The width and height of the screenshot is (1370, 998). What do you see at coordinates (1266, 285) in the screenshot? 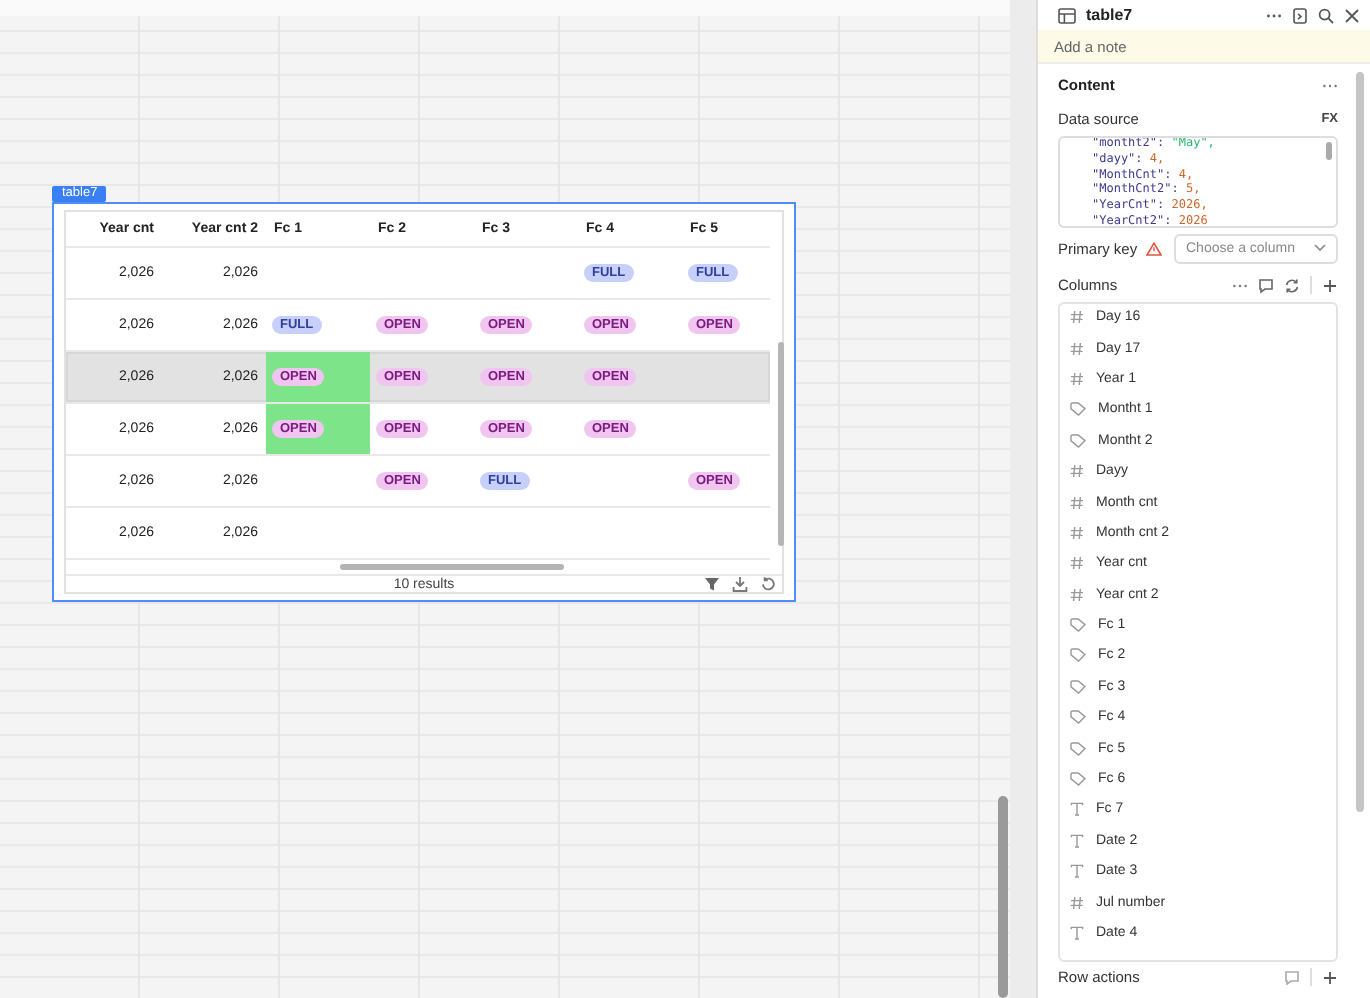
I see `comment-icon` at bounding box center [1266, 285].